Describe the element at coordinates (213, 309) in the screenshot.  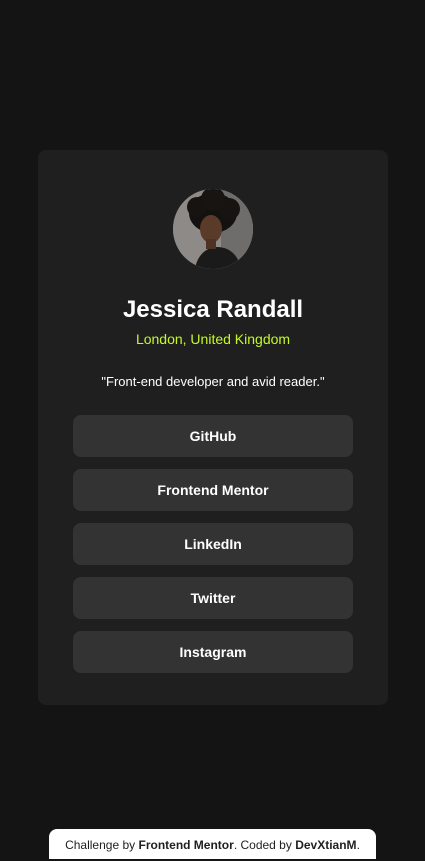
I see `profile-name: Jessica Randall` at that location.